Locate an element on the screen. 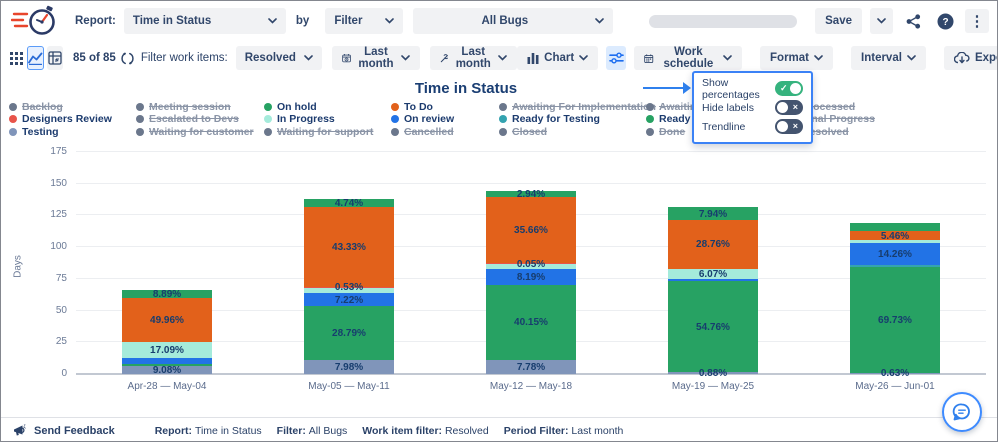  chart-settings-button is located at coordinates (616, 58).